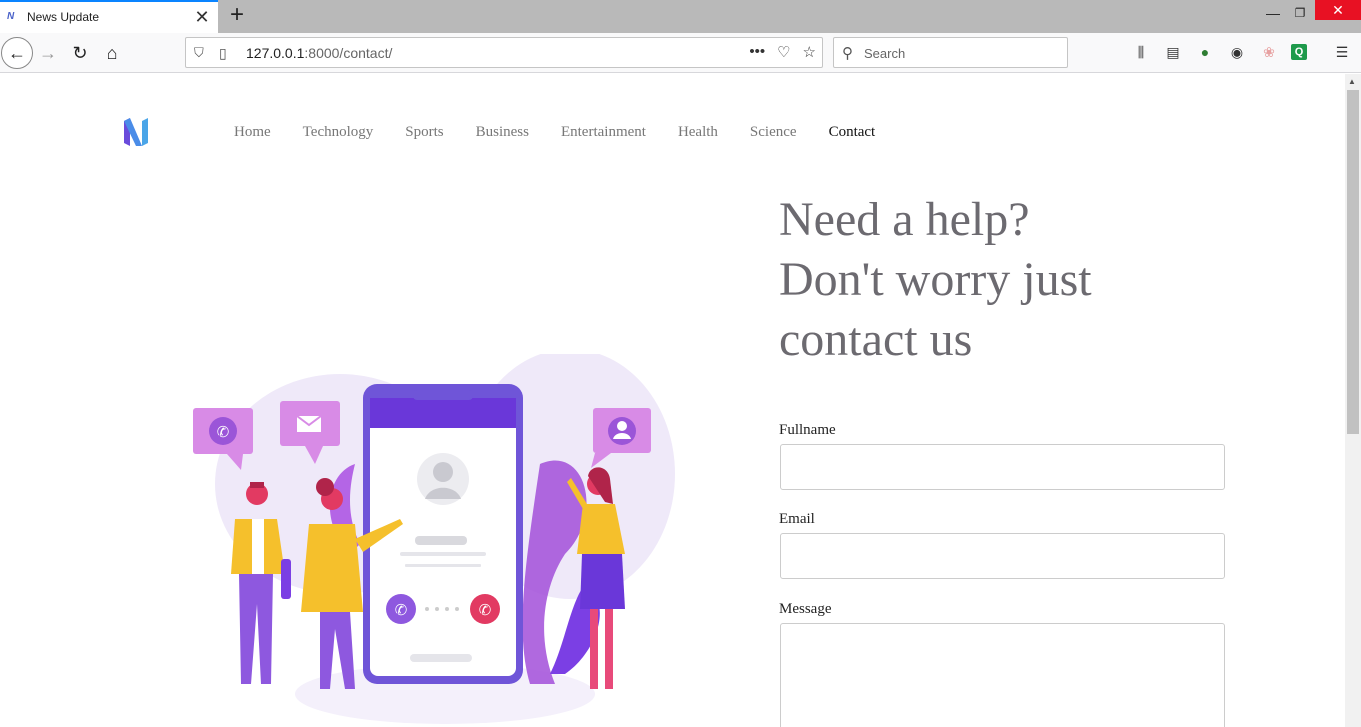 The image size is (1361, 727). I want to click on nav-technology: Technology, so click(338, 132).